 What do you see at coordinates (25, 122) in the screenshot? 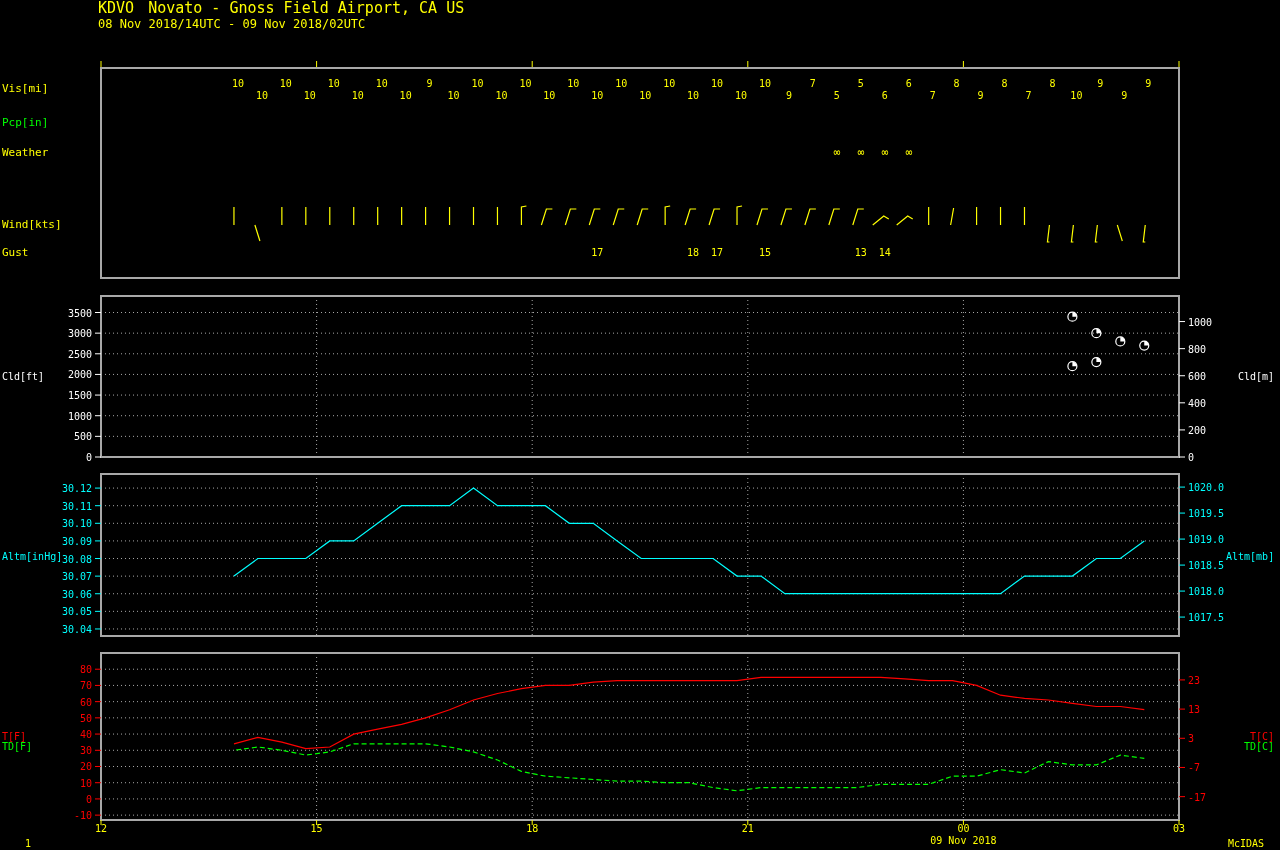
I see `row-label: Pcp[in]` at bounding box center [25, 122].